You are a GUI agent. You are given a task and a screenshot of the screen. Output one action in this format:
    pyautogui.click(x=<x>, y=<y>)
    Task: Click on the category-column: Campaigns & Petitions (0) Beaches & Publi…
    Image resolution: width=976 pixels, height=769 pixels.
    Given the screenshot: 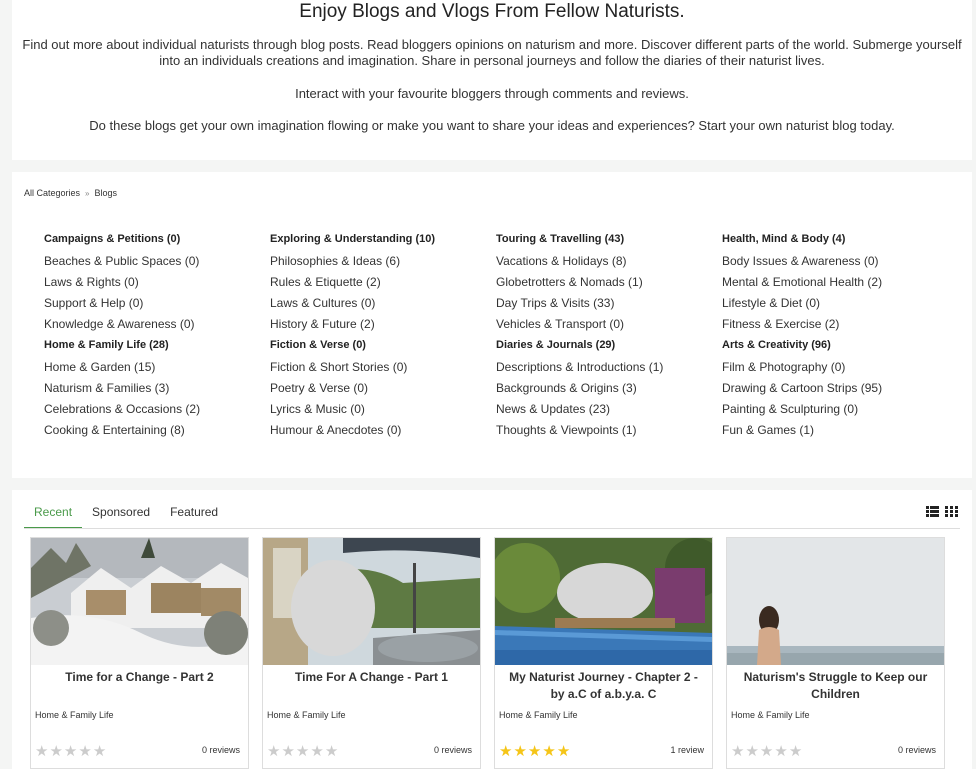 What is the action you would take?
    pyautogui.click(x=154, y=336)
    